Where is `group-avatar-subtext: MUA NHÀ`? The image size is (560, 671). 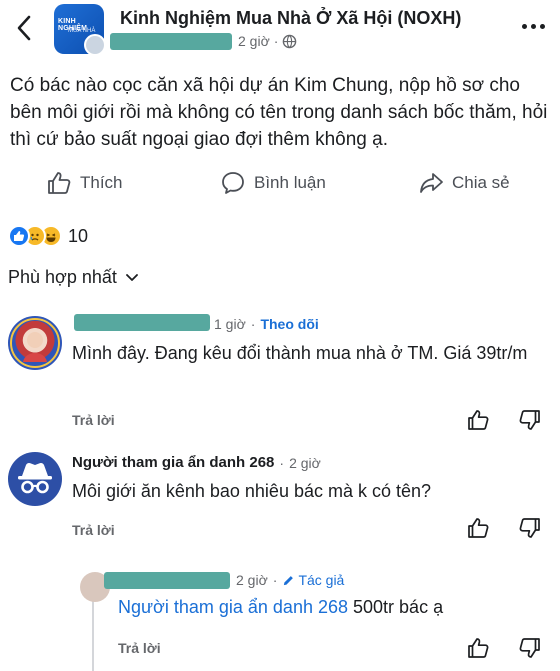 group-avatar-subtext: MUA NHÀ is located at coordinates (82, 31).